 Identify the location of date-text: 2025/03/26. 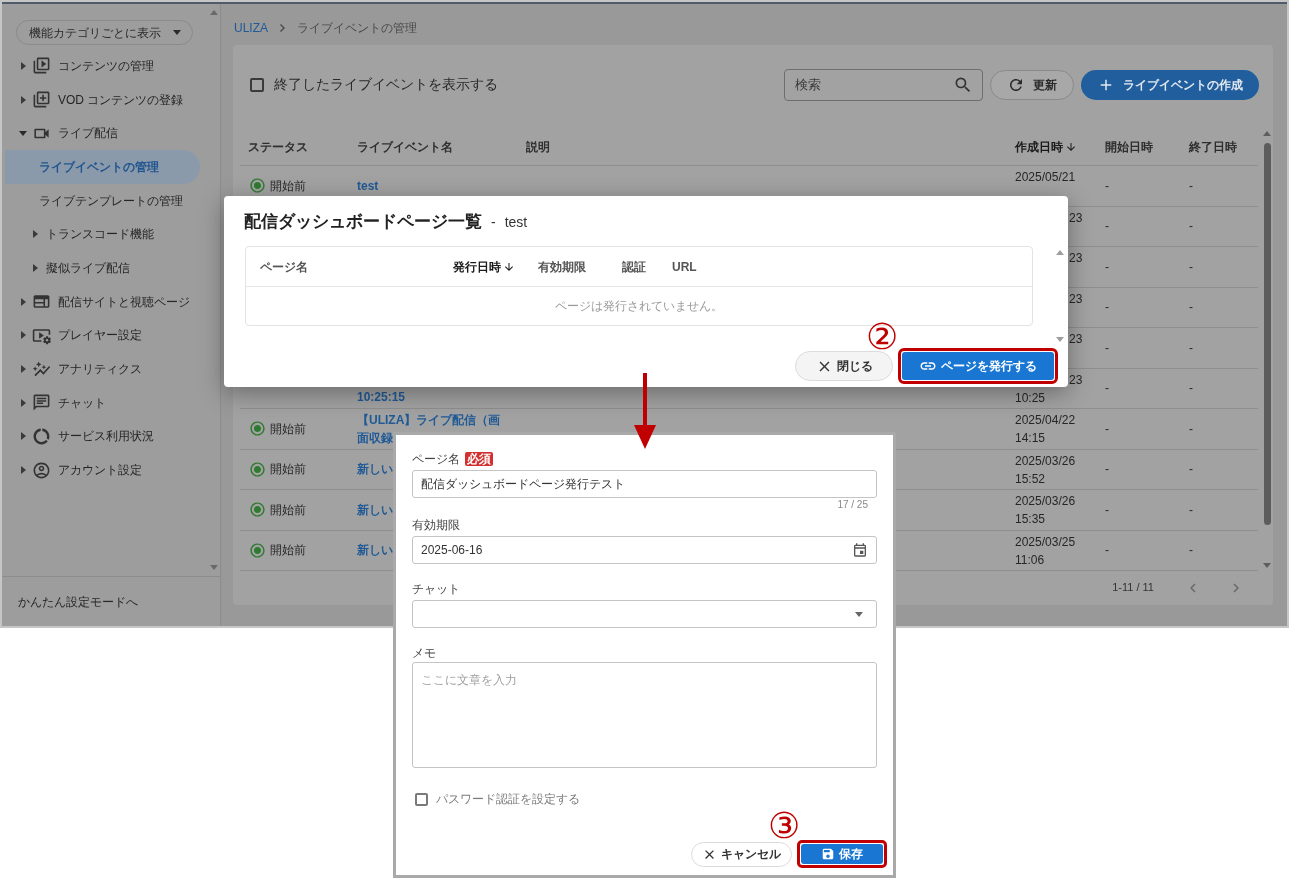
(1045, 461).